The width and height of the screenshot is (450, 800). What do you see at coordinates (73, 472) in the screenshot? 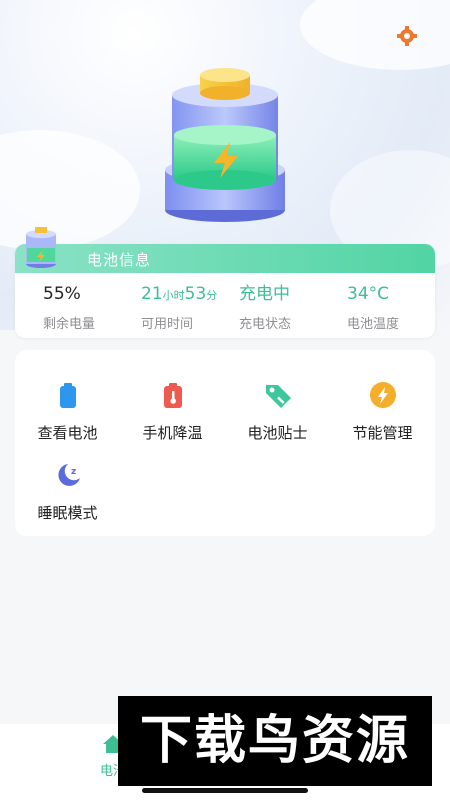
I see `svg-text: z` at bounding box center [73, 472].